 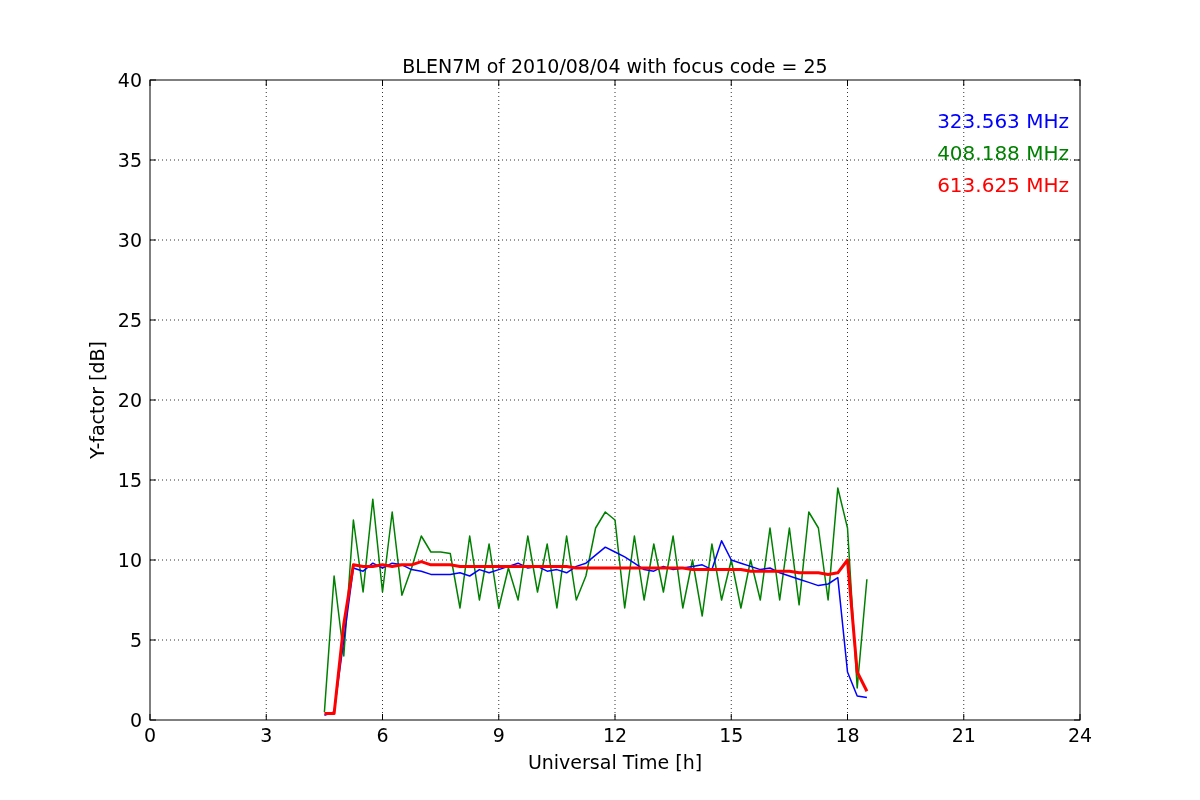 I want to click on legend-label: 323.563 MHz, so click(x=1003, y=121).